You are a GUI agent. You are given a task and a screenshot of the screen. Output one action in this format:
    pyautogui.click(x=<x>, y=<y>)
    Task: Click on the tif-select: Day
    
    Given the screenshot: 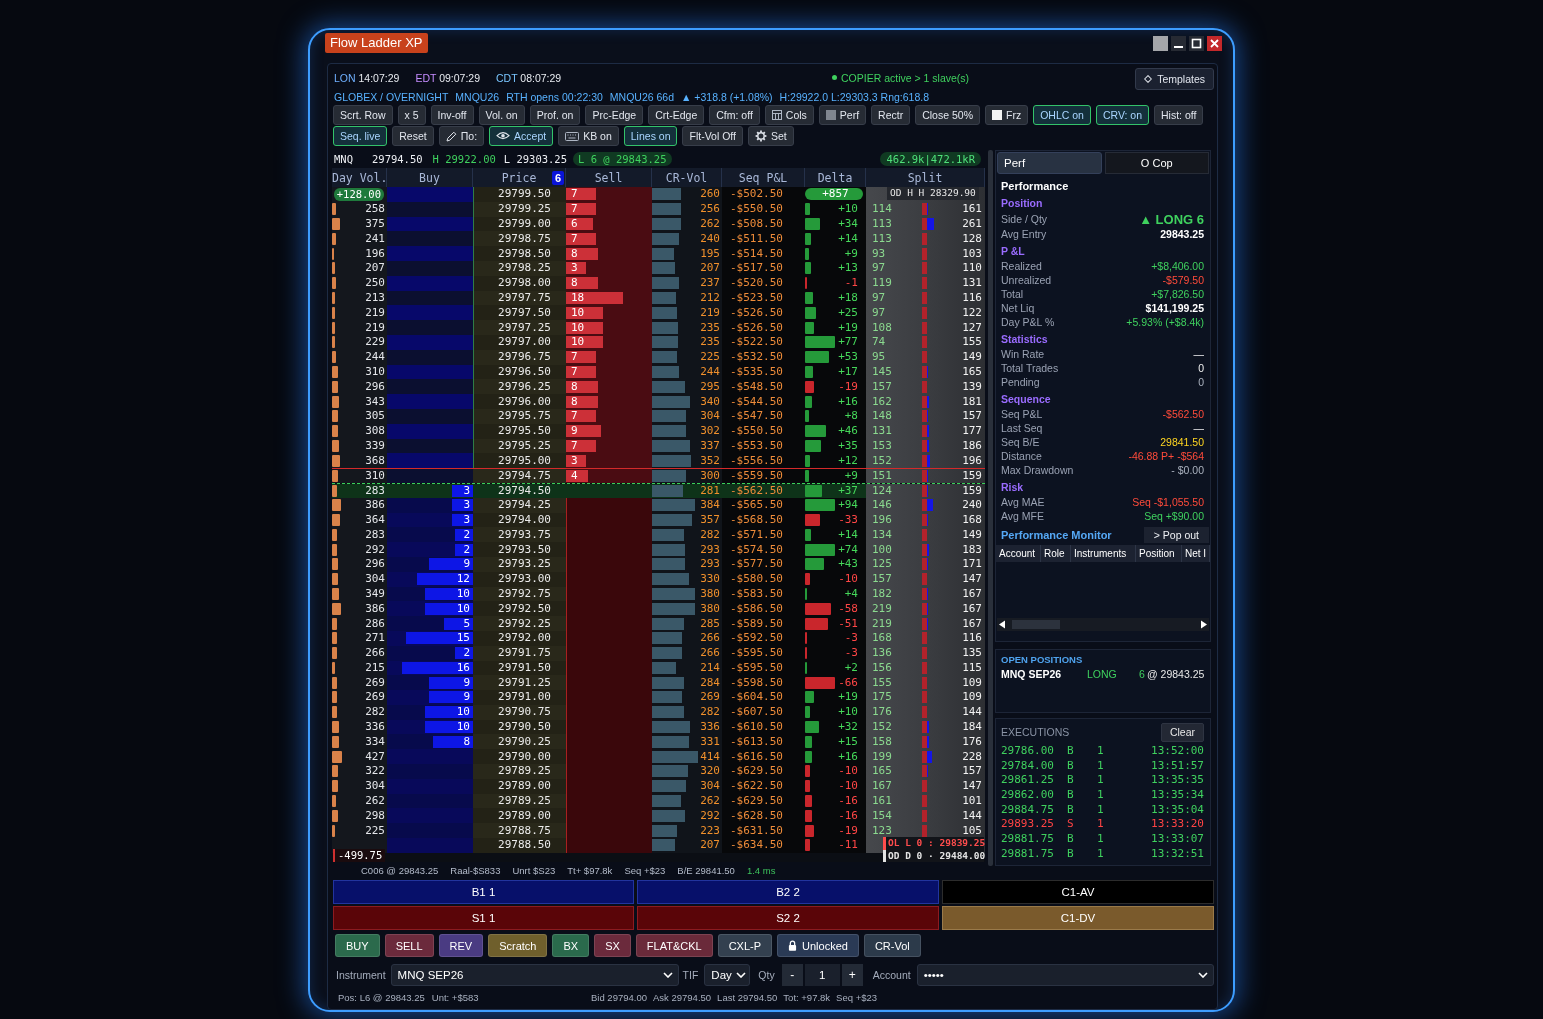 What is the action you would take?
    pyautogui.click(x=727, y=975)
    